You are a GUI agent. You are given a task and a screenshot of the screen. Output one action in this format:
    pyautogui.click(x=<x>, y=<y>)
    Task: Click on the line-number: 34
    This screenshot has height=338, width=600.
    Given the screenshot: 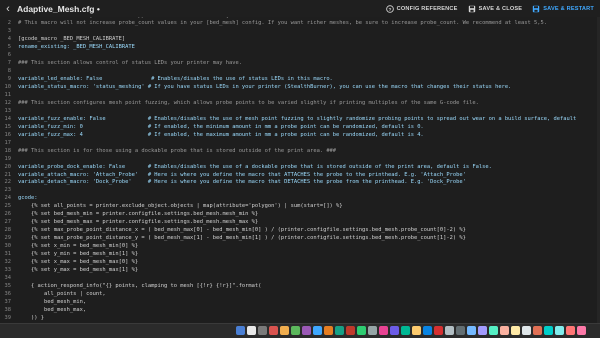 What is the action you would take?
    pyautogui.click(x=8, y=277)
    